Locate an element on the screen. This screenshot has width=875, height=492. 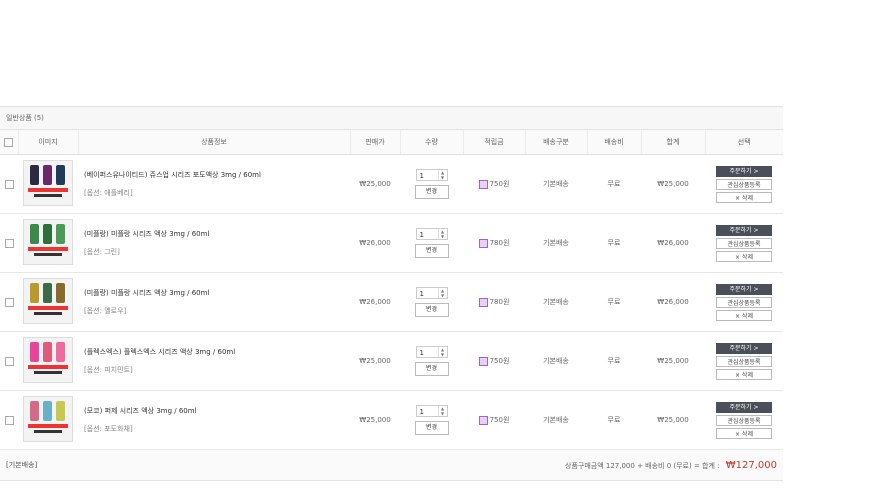
col-product-info: 상품정보 is located at coordinates (213, 142).